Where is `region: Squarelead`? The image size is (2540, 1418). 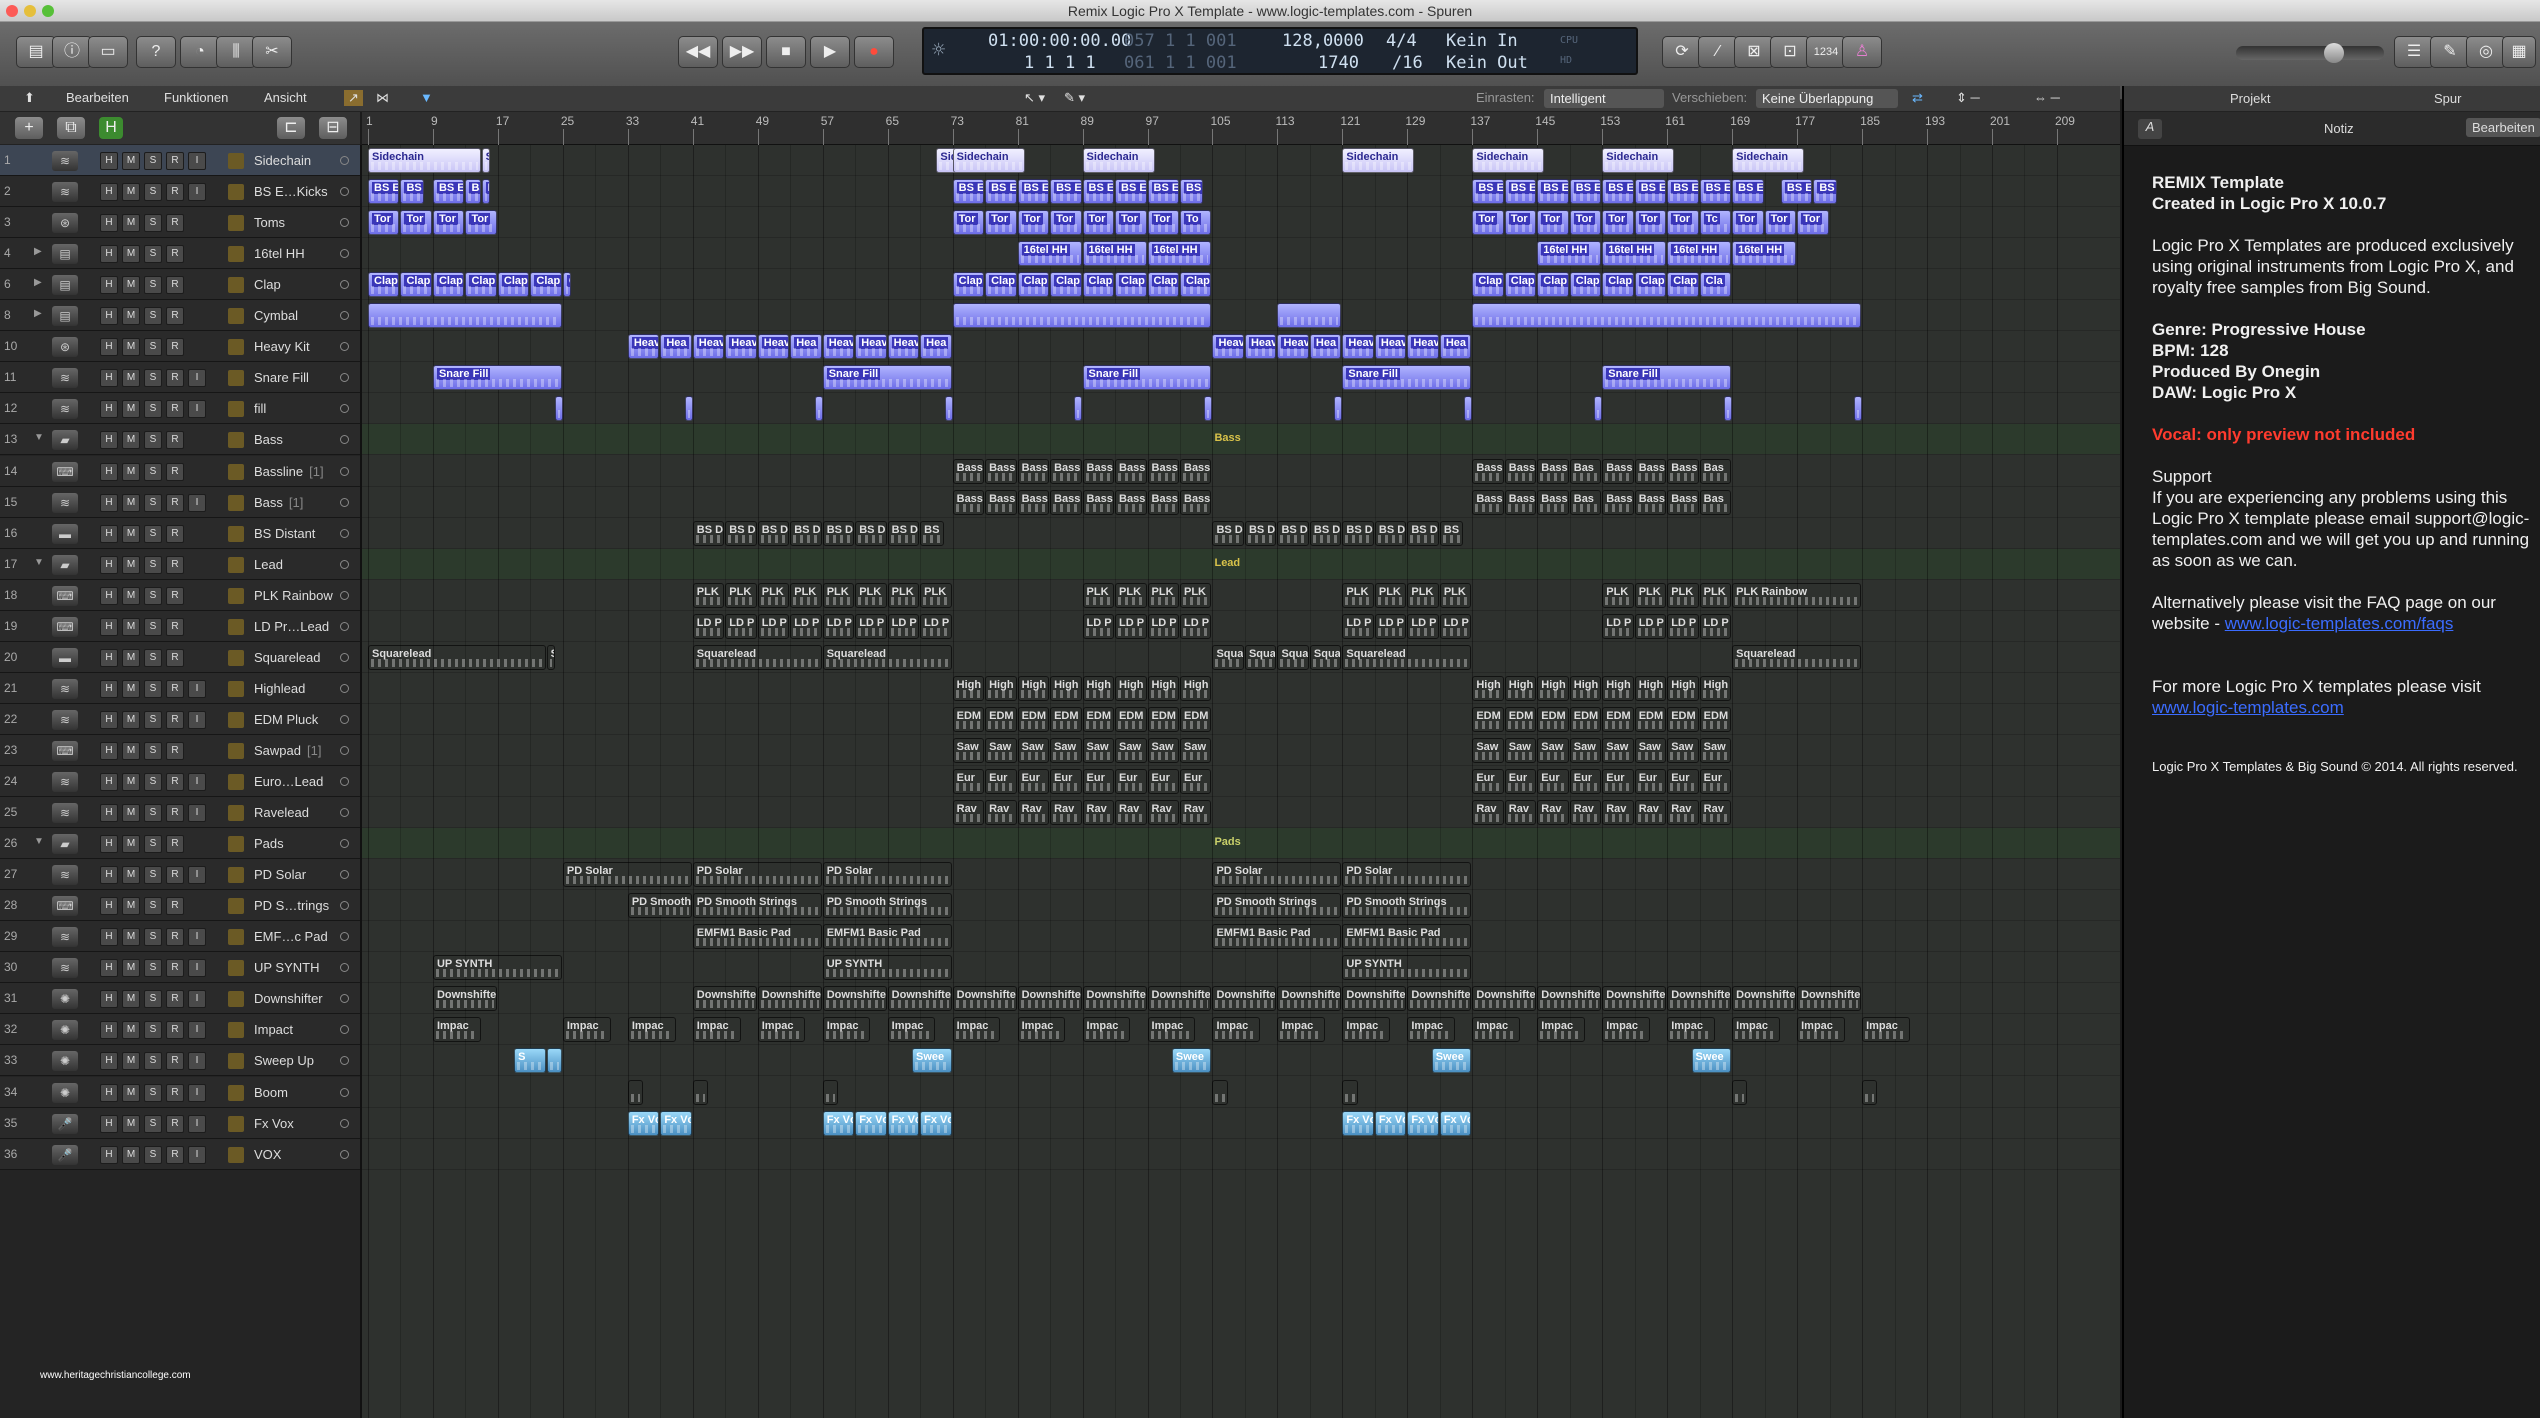
region: Squarelead is located at coordinates (757, 657).